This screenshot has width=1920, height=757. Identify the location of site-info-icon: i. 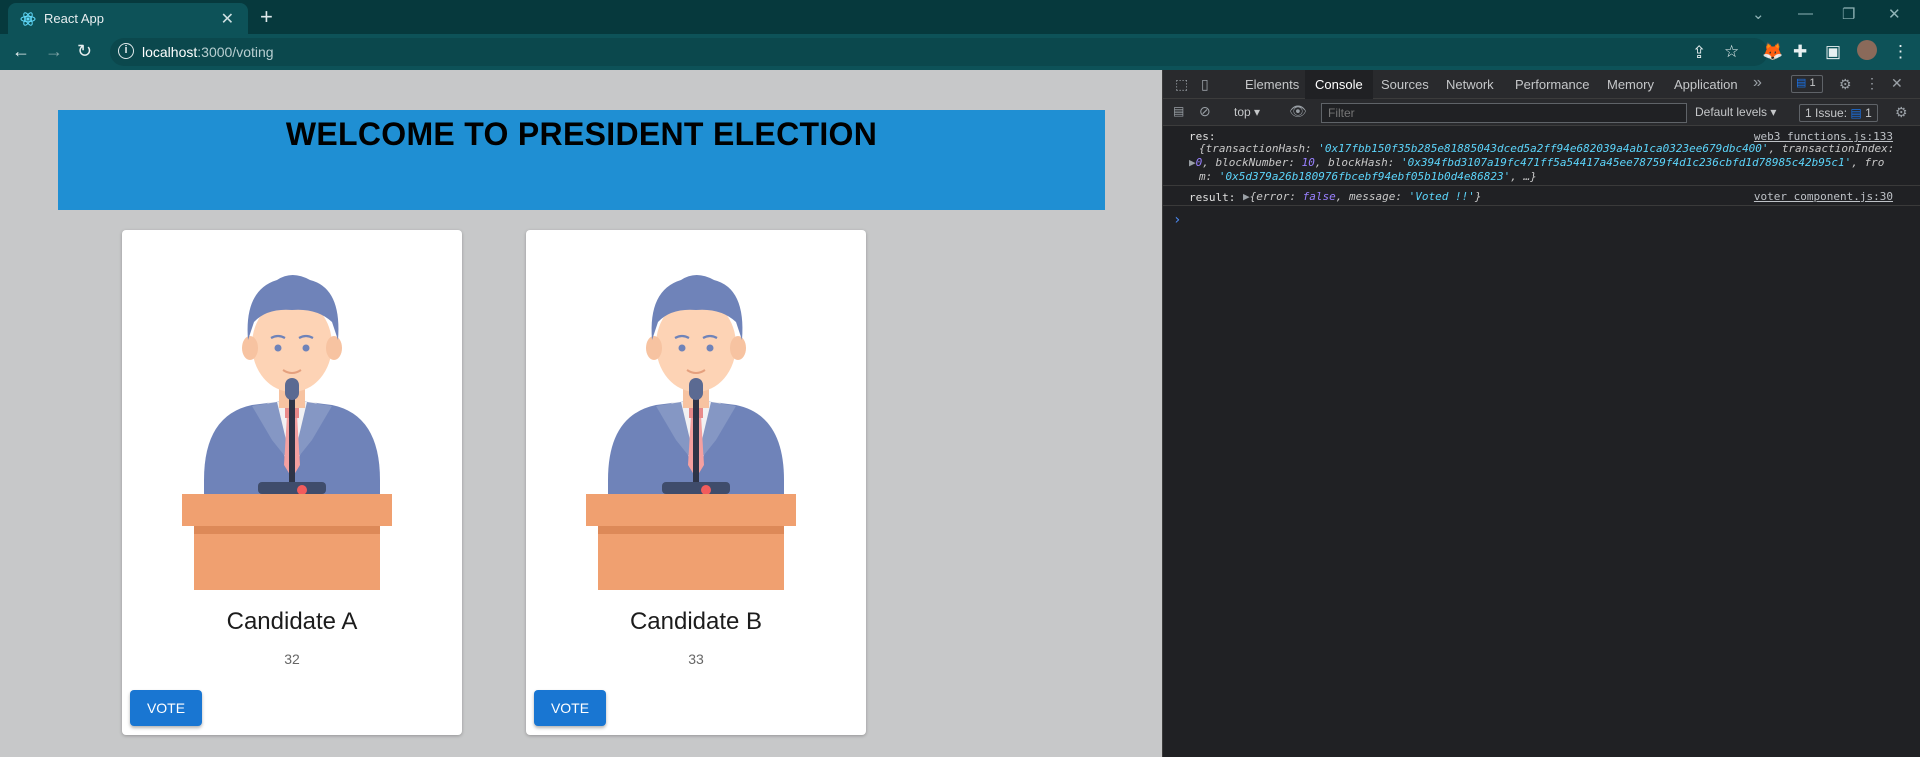
(126, 51).